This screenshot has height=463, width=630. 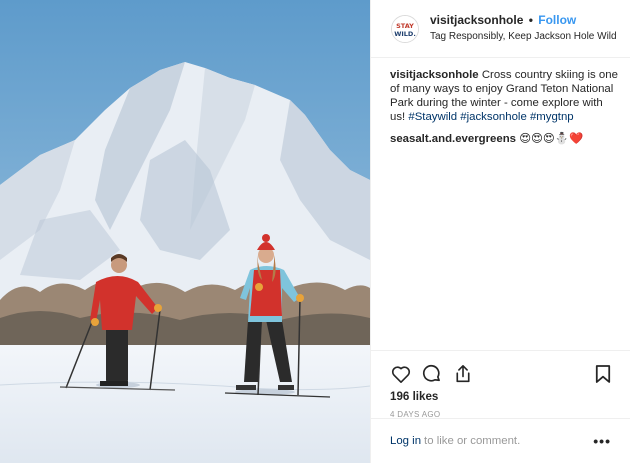 I want to click on svg-text: STAY, so click(x=405, y=26).